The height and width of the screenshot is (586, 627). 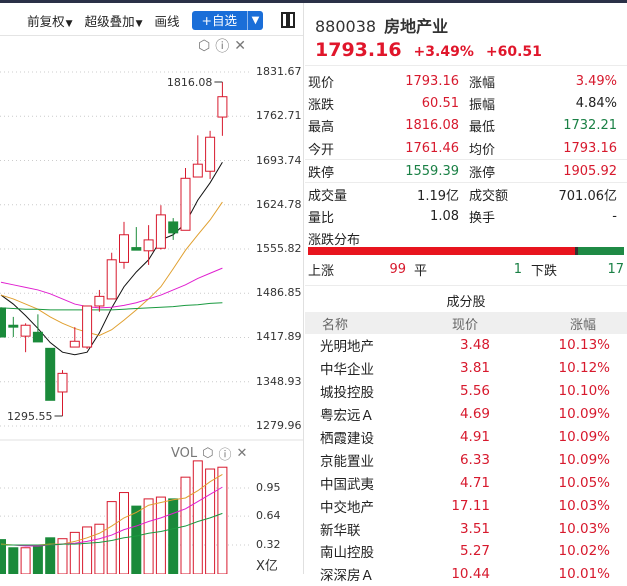 What do you see at coordinates (474, 459) in the screenshot?
I see `stock-price: 6.33` at bounding box center [474, 459].